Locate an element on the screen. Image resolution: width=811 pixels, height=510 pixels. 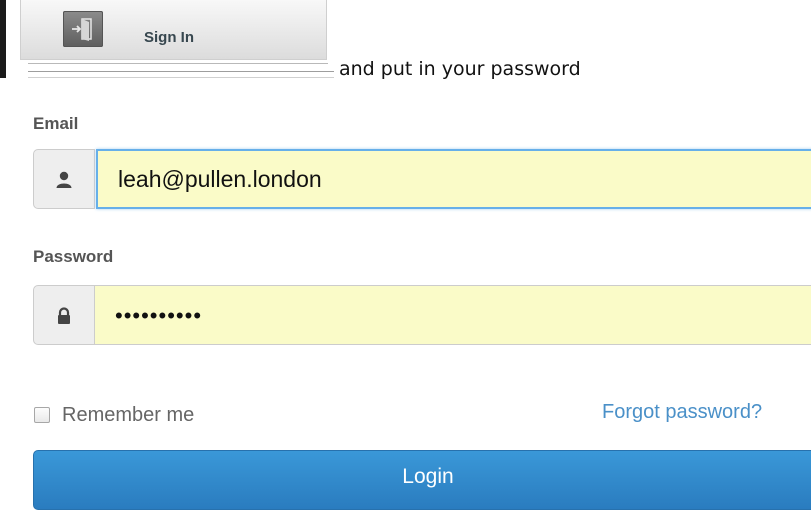
left-dark-bar is located at coordinates (3, 39).